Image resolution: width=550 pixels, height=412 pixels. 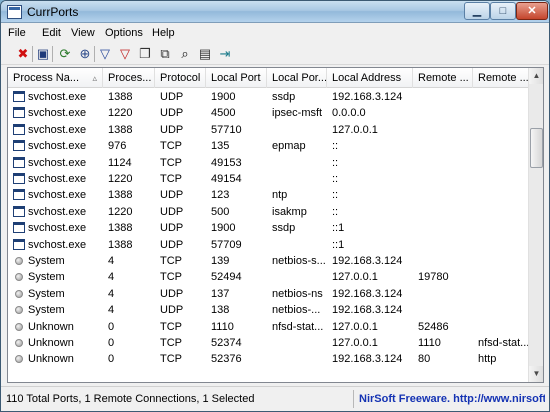 What do you see at coordinates (125, 54) in the screenshot?
I see `filter-clear-icon: ▽` at bounding box center [125, 54].